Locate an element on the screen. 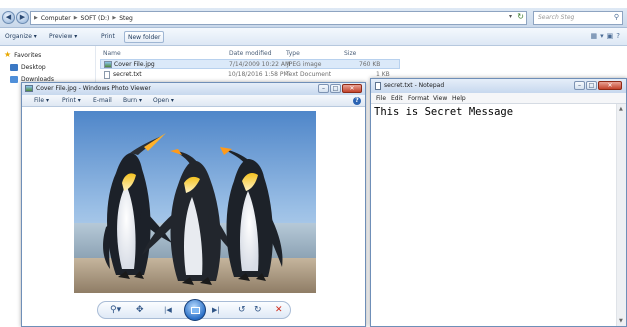 The image size is (627, 327). notepad-title: secret.txt - Notepad is located at coordinates (414, 85).